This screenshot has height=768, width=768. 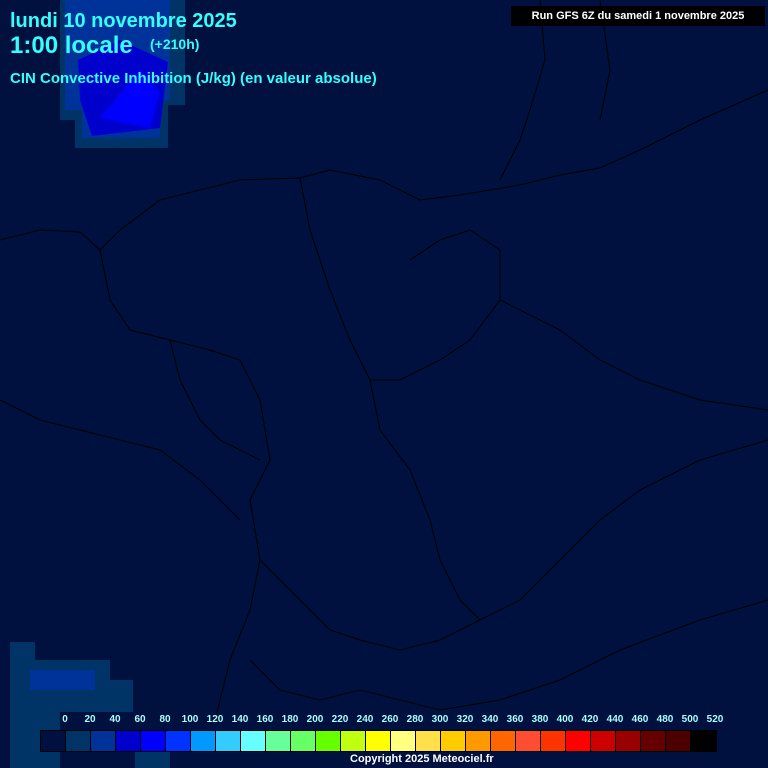 I want to click on color-legend, so click(x=378, y=741).